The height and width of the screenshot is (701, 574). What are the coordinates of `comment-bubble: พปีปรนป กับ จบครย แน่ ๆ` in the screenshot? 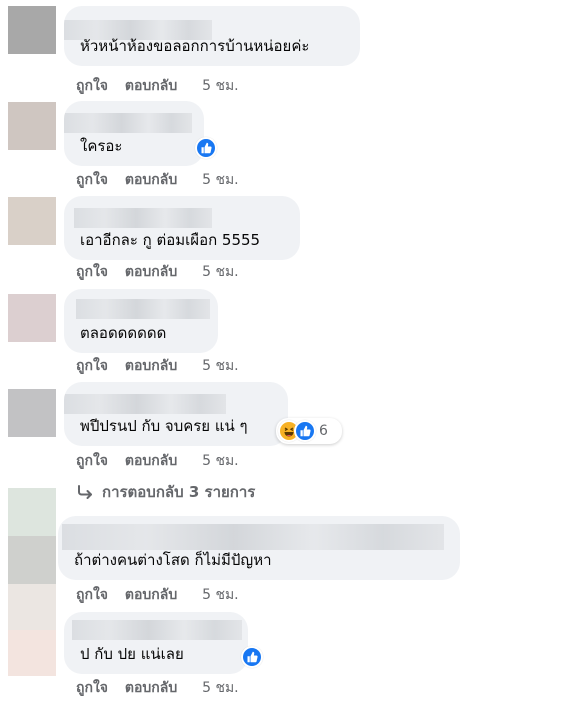 It's located at (176, 414).